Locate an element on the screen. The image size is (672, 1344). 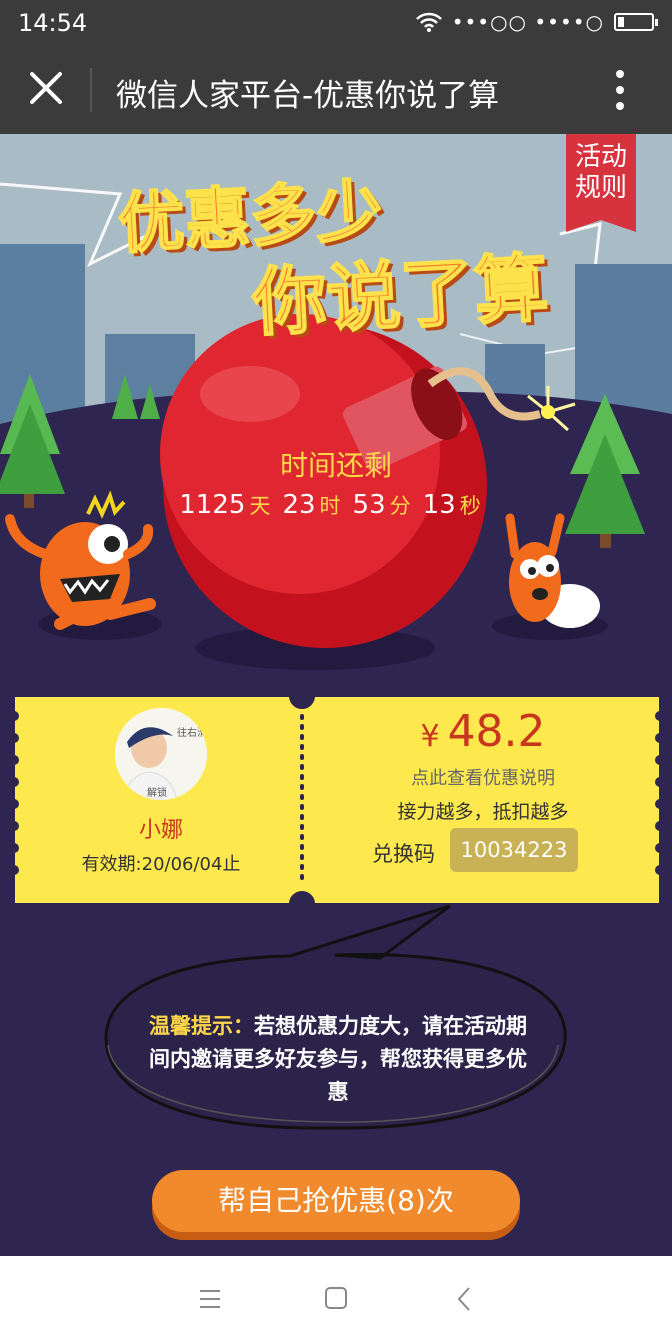
coupon-amount: ¥48.2 is located at coordinates (483, 731).